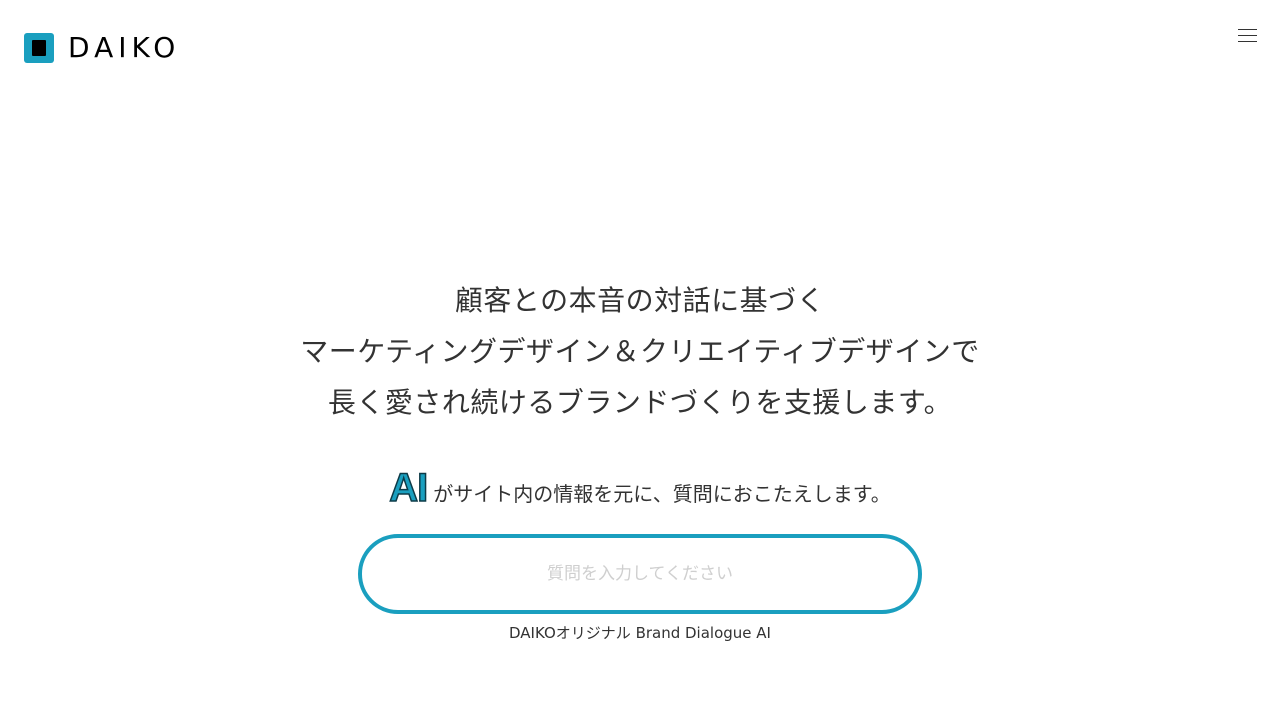 The width and height of the screenshot is (1280, 720). Describe the element at coordinates (662, 494) in the screenshot. I see `ai-description: がサイト内の情報を元に、質問におこたえします。` at that location.